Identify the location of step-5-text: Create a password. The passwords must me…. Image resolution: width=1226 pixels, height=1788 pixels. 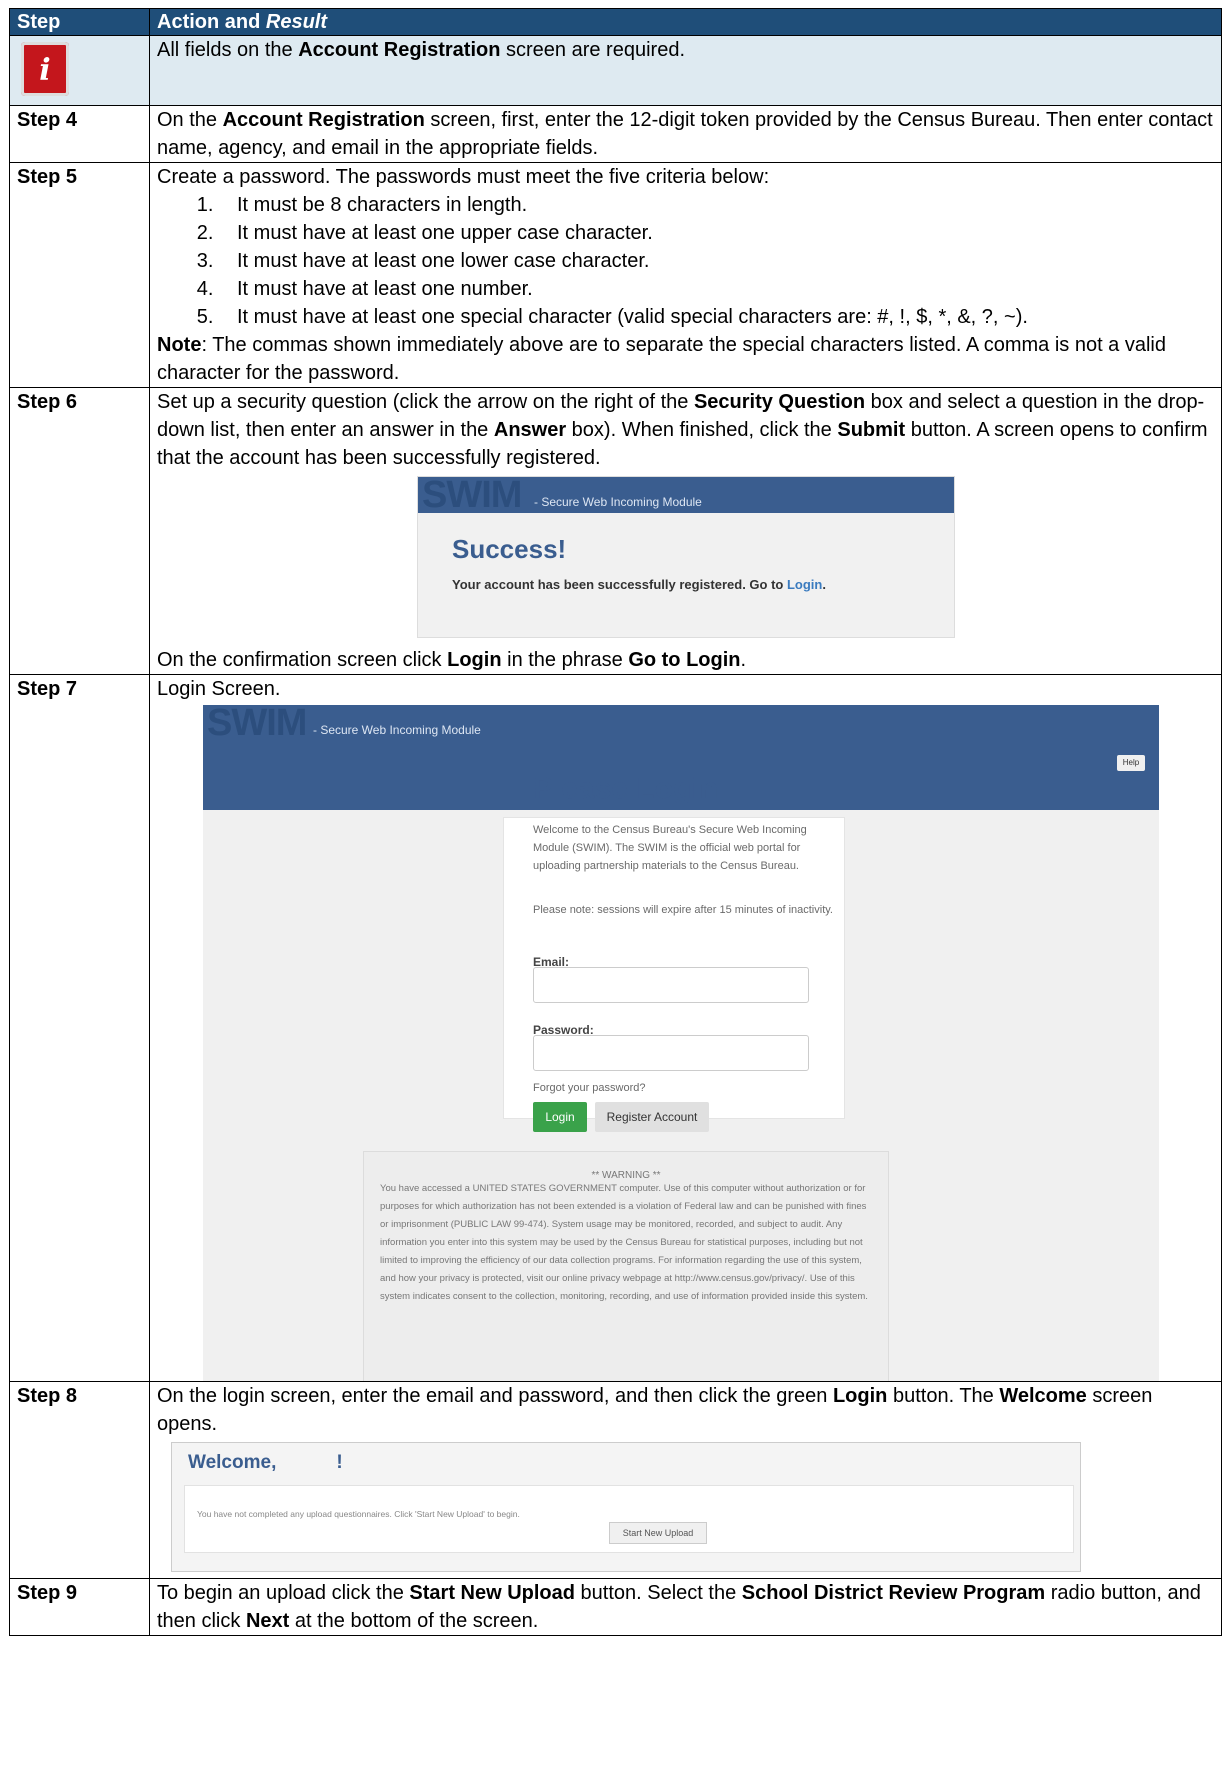
(685, 275).